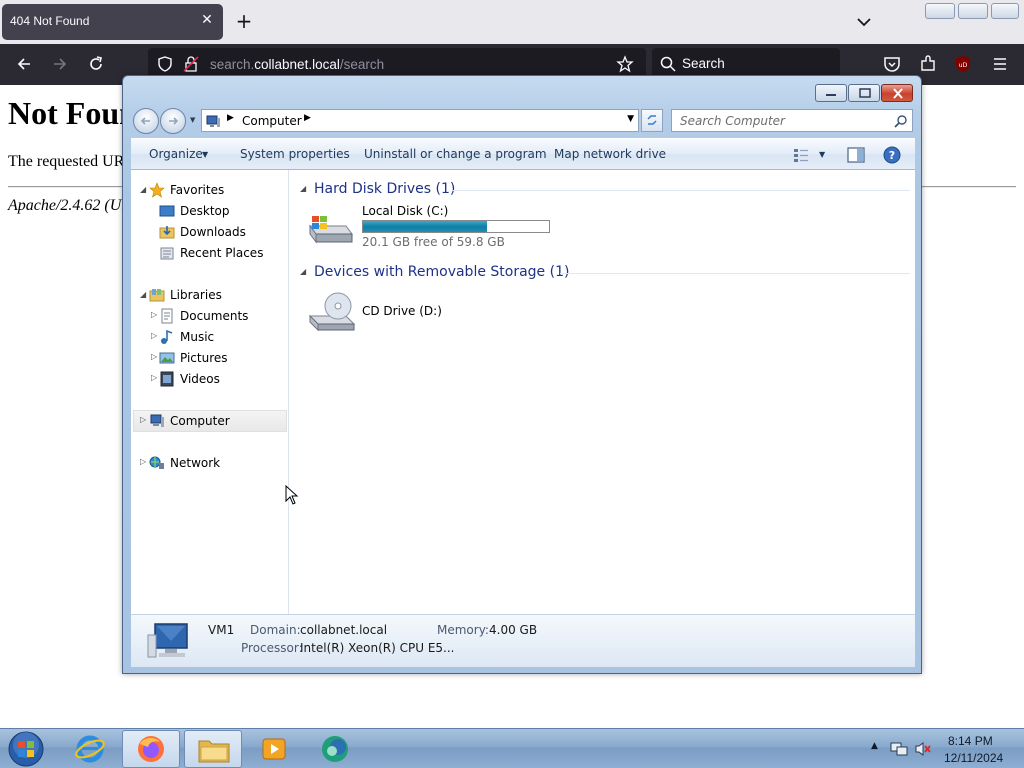 The height and width of the screenshot is (768, 1024). Describe the element at coordinates (157, 420) in the screenshot. I see `computer-icon` at that location.